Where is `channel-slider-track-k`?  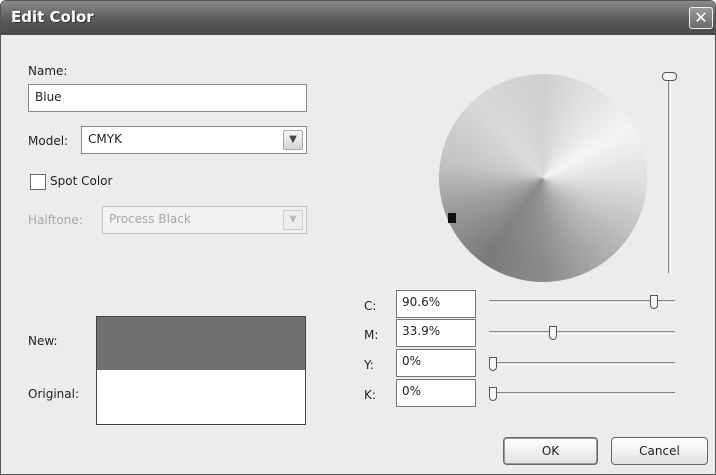
channel-slider-track-k is located at coordinates (582, 393).